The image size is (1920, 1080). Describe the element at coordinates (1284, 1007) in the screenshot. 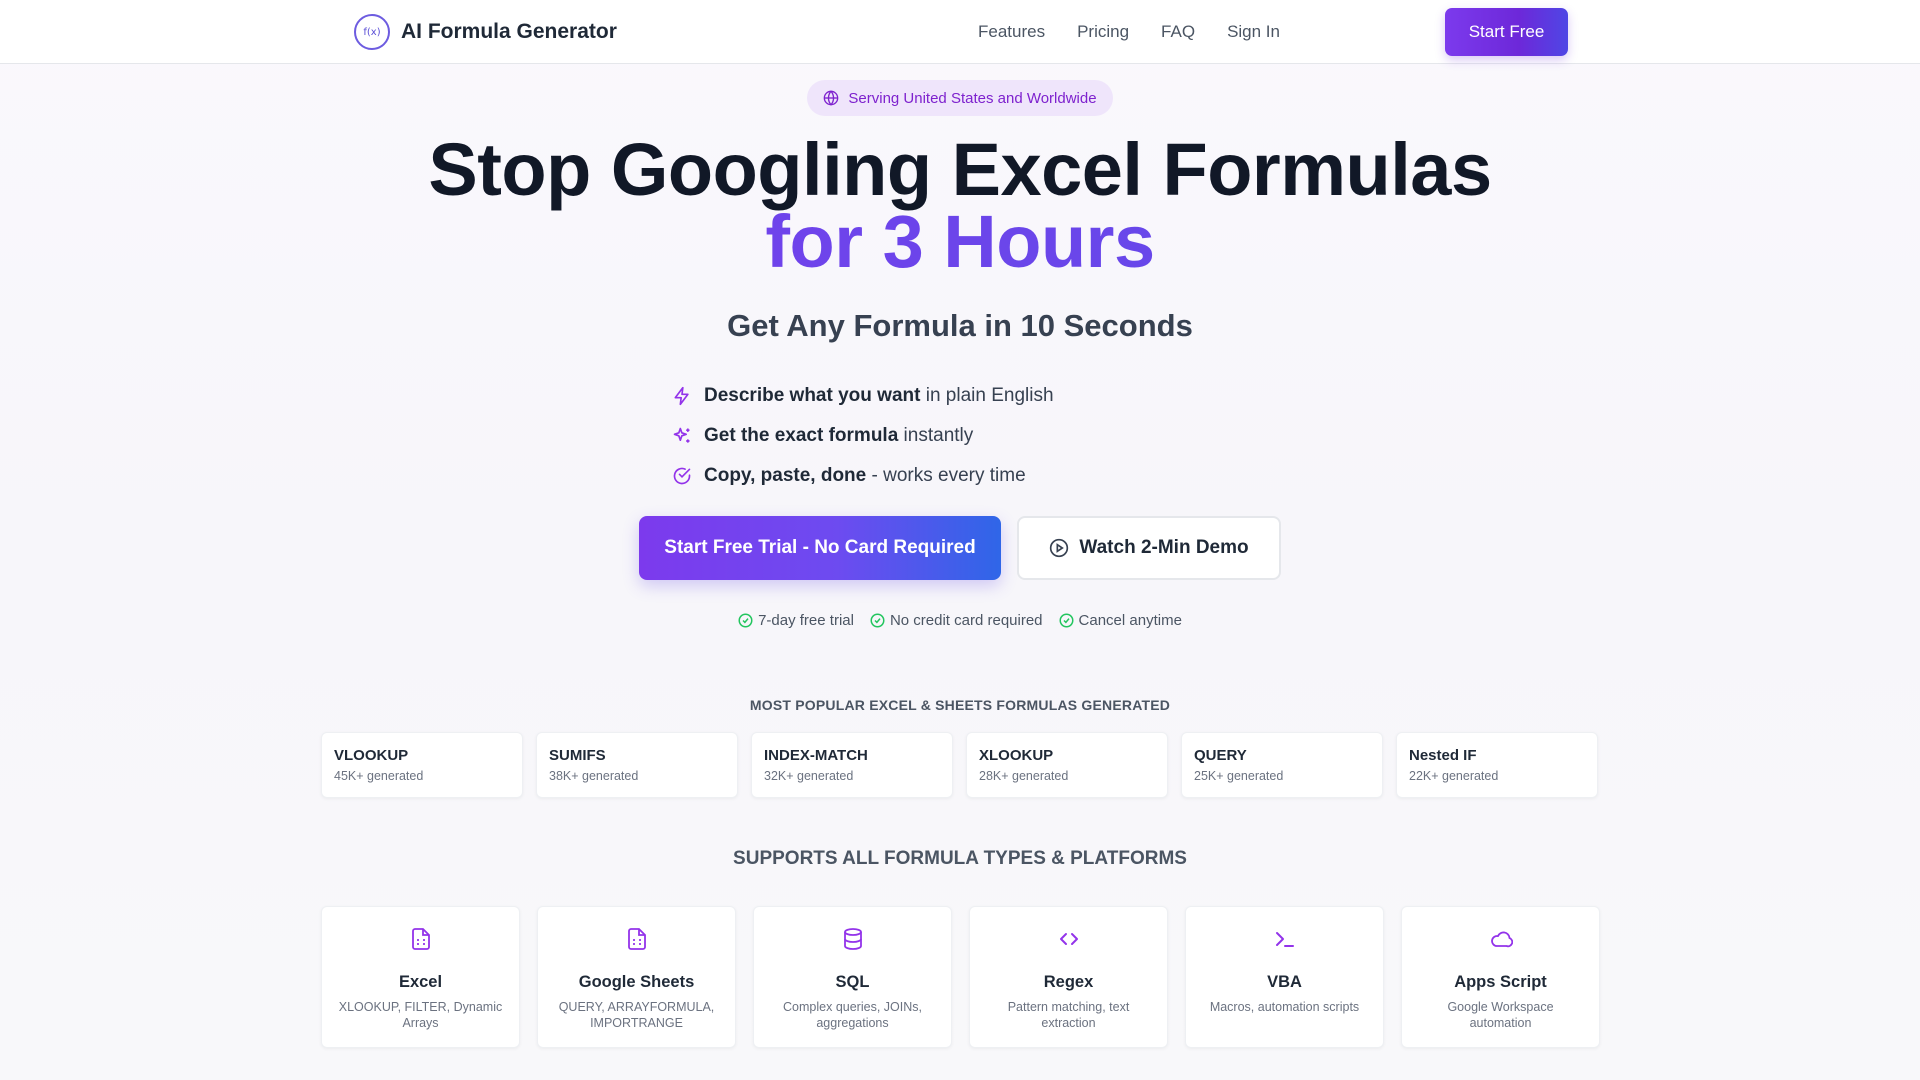

I see `platform-desc: Macros, automation scripts` at that location.